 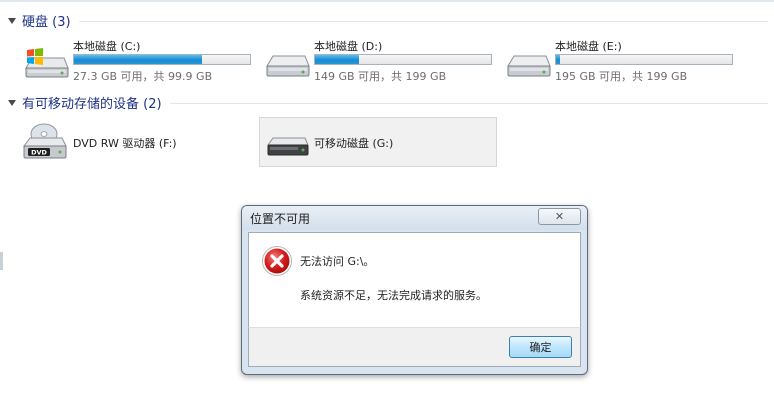 I want to click on dialog-footer: 确定, so click(x=414, y=347).